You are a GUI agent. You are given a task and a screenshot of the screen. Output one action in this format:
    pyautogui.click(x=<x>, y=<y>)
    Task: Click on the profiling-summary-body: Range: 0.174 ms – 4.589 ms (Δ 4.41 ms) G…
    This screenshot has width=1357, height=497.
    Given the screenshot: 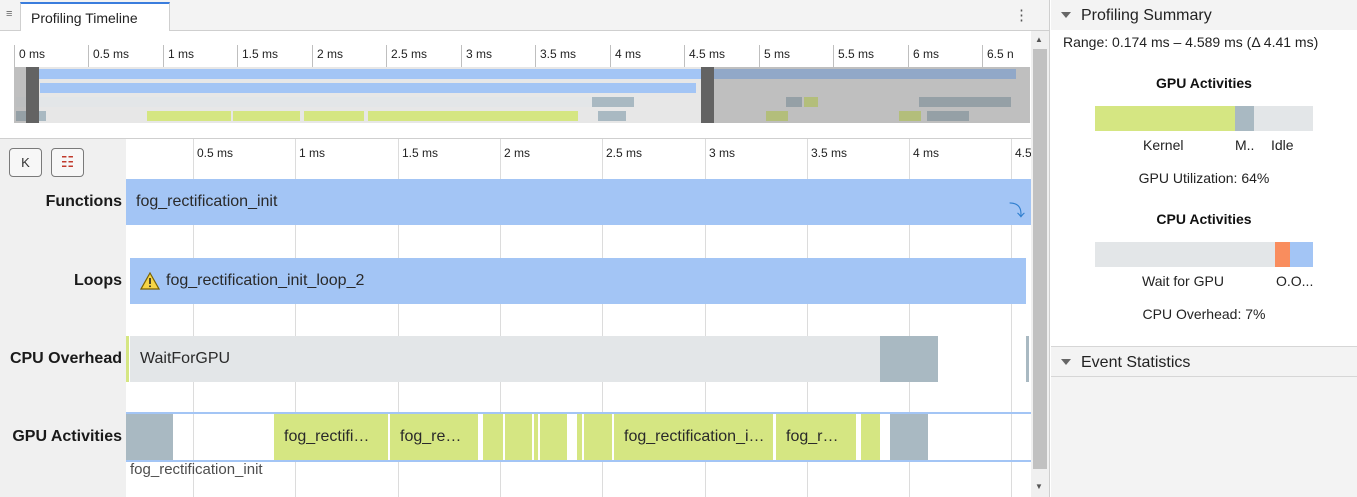 What is the action you would take?
    pyautogui.click(x=1204, y=188)
    